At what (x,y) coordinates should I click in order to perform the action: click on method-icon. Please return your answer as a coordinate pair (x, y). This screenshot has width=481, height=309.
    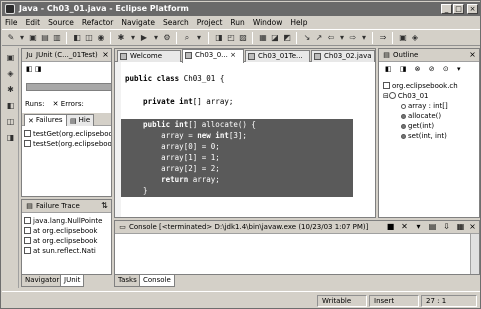
    Looking at the image, I should click on (403, 126).